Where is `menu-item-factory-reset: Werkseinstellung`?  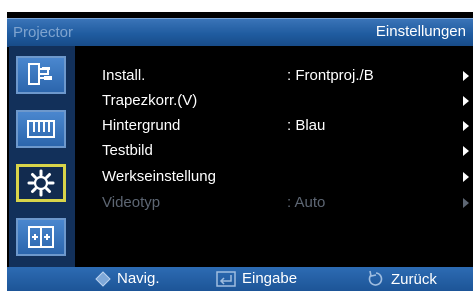
menu-item-factory-reset: Werkseinstellung is located at coordinates (274, 177).